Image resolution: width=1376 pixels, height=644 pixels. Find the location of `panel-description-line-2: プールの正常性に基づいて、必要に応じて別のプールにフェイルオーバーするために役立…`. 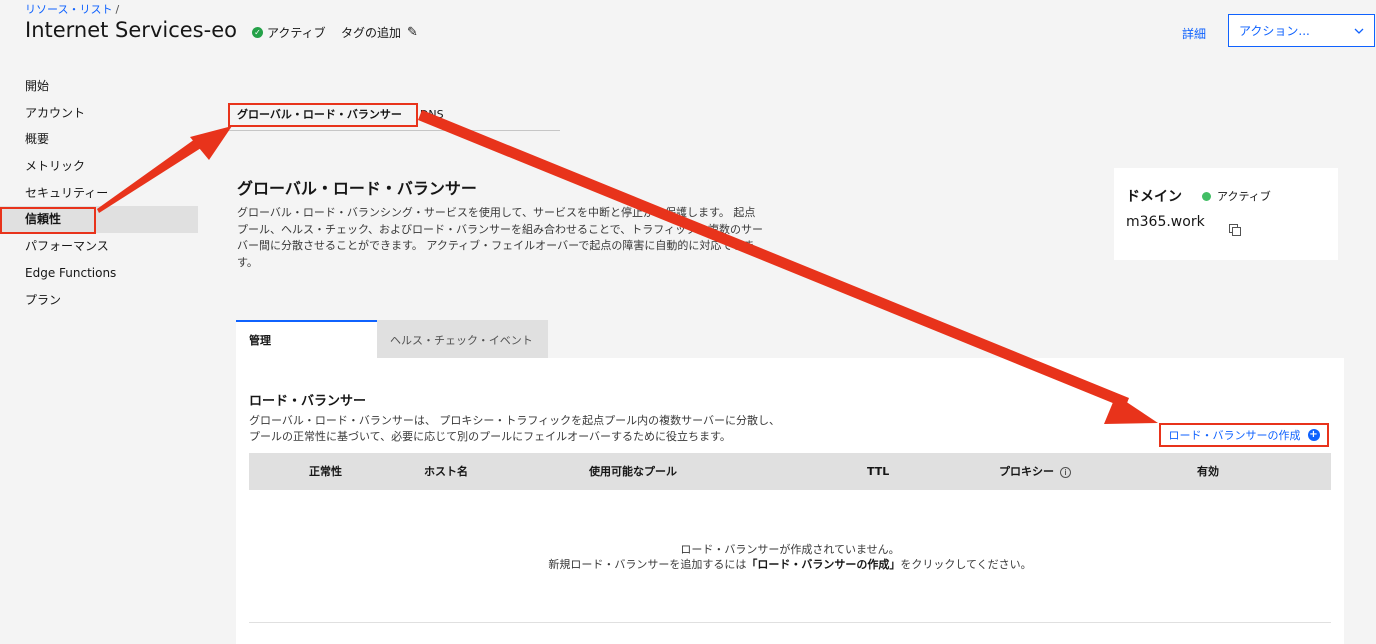

panel-description-line-2: プールの正常性に基づいて、必要に応じて別のプールにフェイルオーバーするために役立… is located at coordinates (490, 436).